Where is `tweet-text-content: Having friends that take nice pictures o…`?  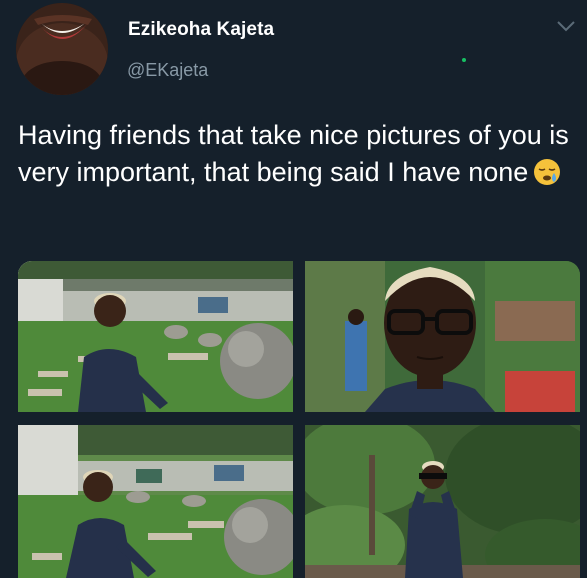 tweet-text-content: Having friends that take nice pictures o… is located at coordinates (293, 153).